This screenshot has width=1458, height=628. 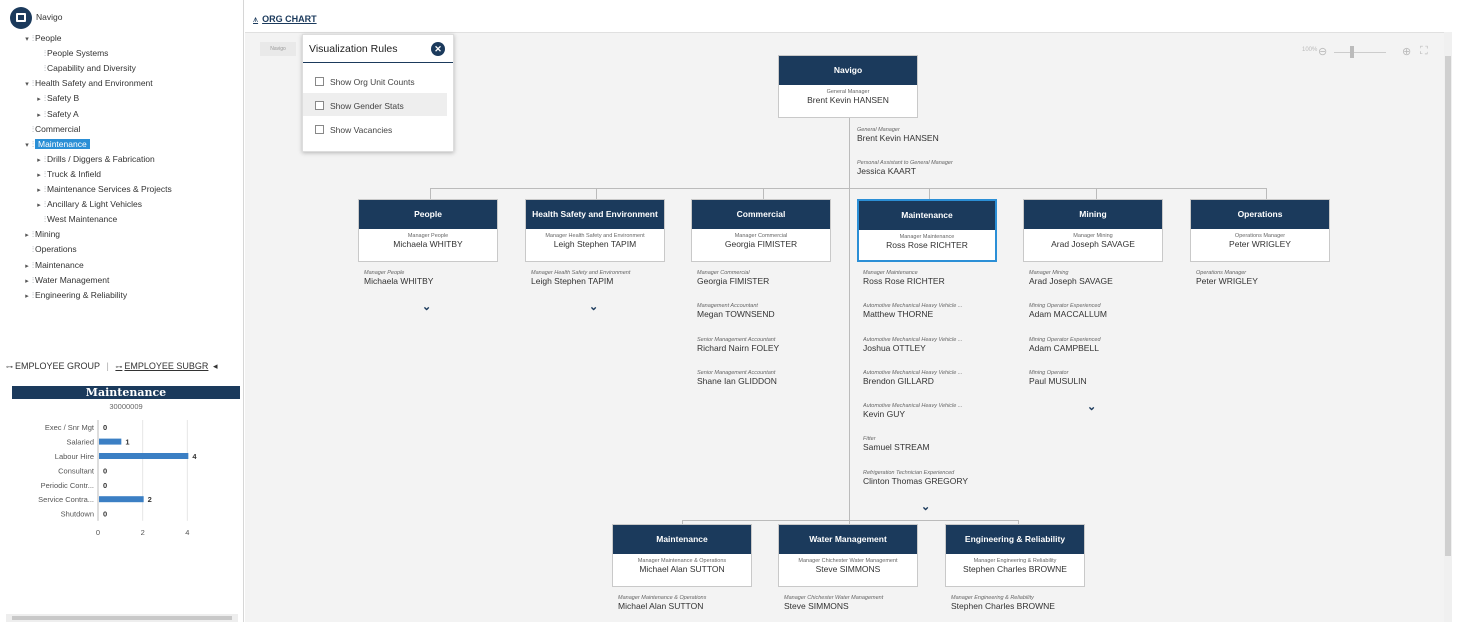 I want to click on page-title: ⩚ ORG CHART, so click(x=285, y=19).